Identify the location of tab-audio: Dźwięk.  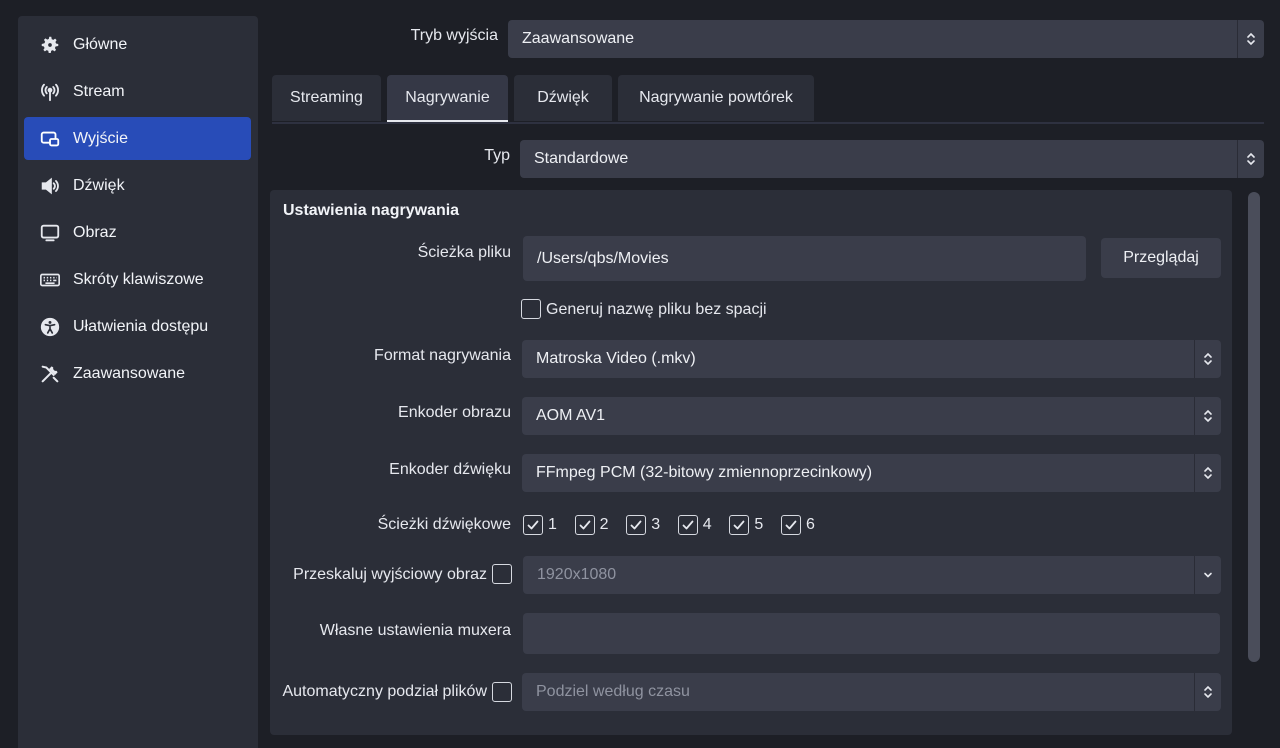
(563, 98).